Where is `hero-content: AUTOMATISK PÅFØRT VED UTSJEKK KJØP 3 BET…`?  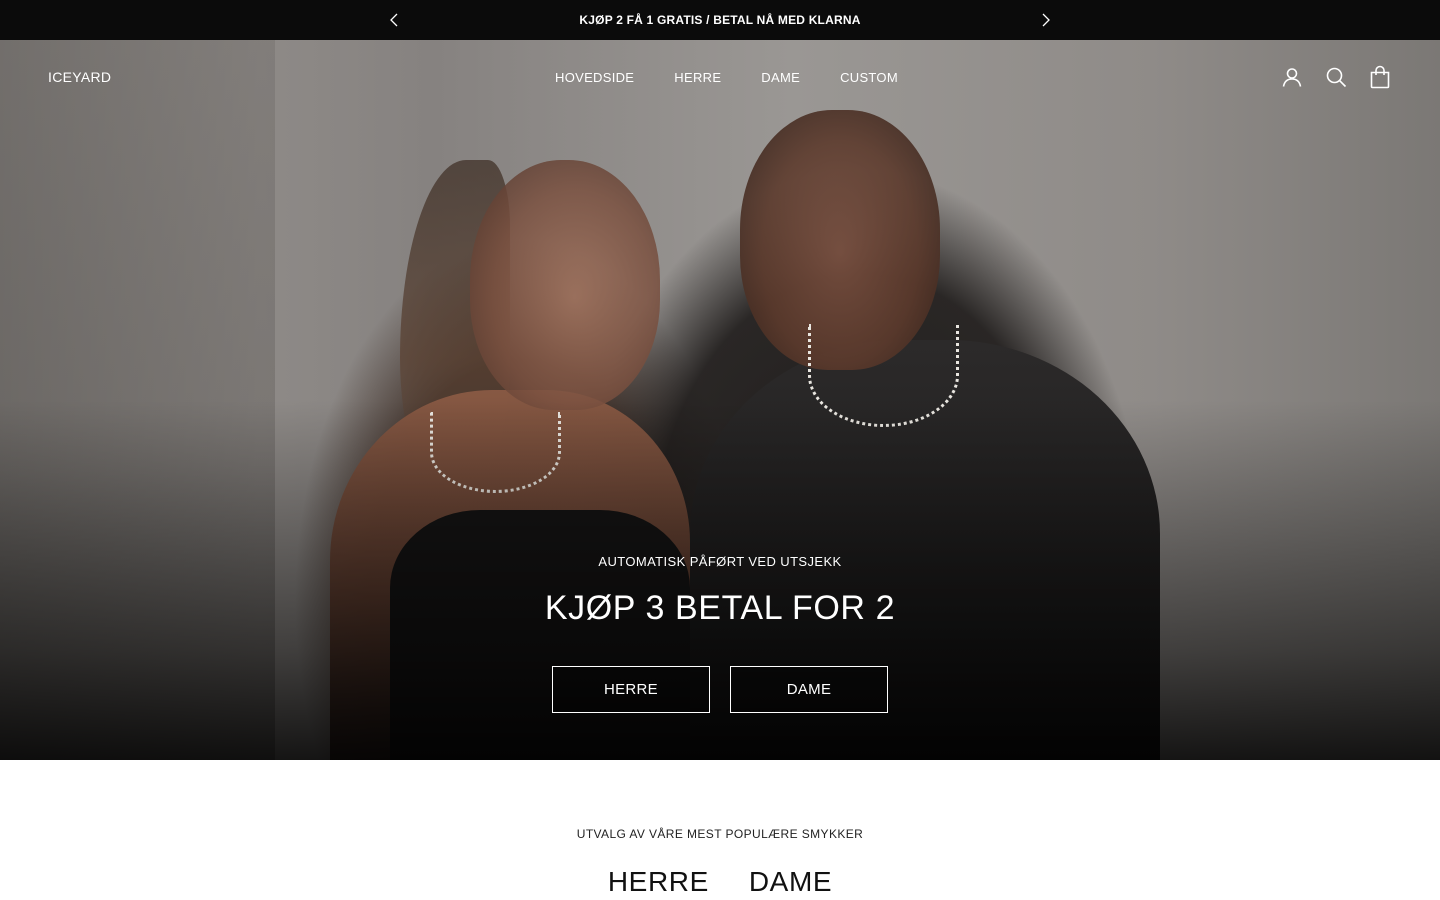
hero-content: AUTOMATISK PÅFØRT VED UTSJEKK KJØP 3 BET… is located at coordinates (720, 591).